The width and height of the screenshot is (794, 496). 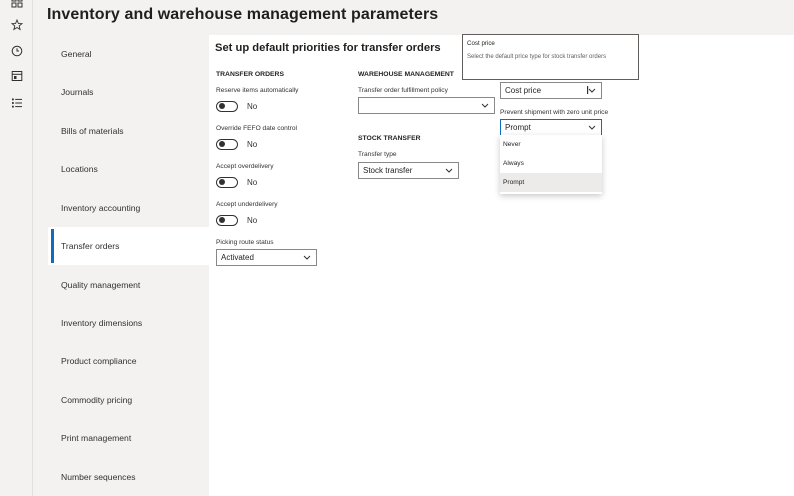 I want to click on accept-underdelivery-value: No, so click(x=252, y=220).